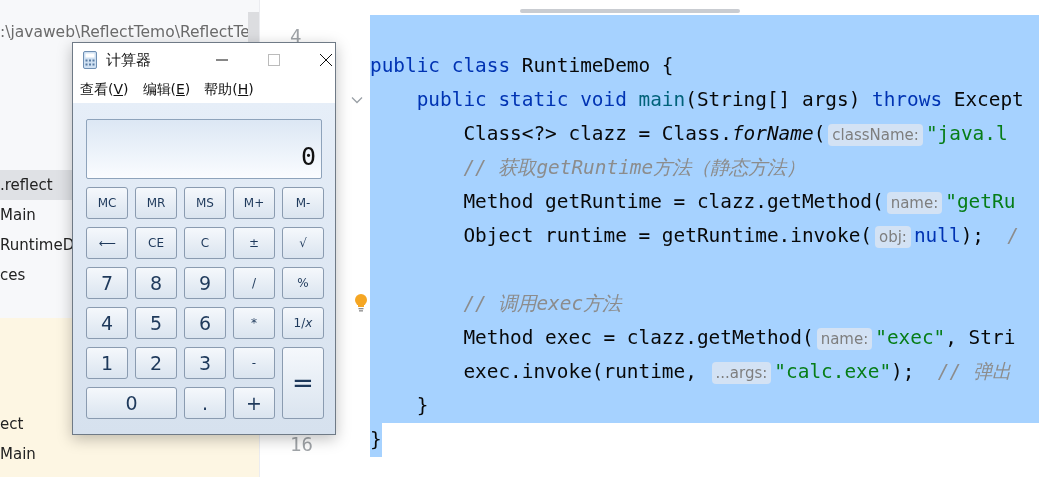 The image size is (1039, 477). Describe the element at coordinates (580, 371) in the screenshot. I see `code-text: exec.invoke(runtime,` at that location.